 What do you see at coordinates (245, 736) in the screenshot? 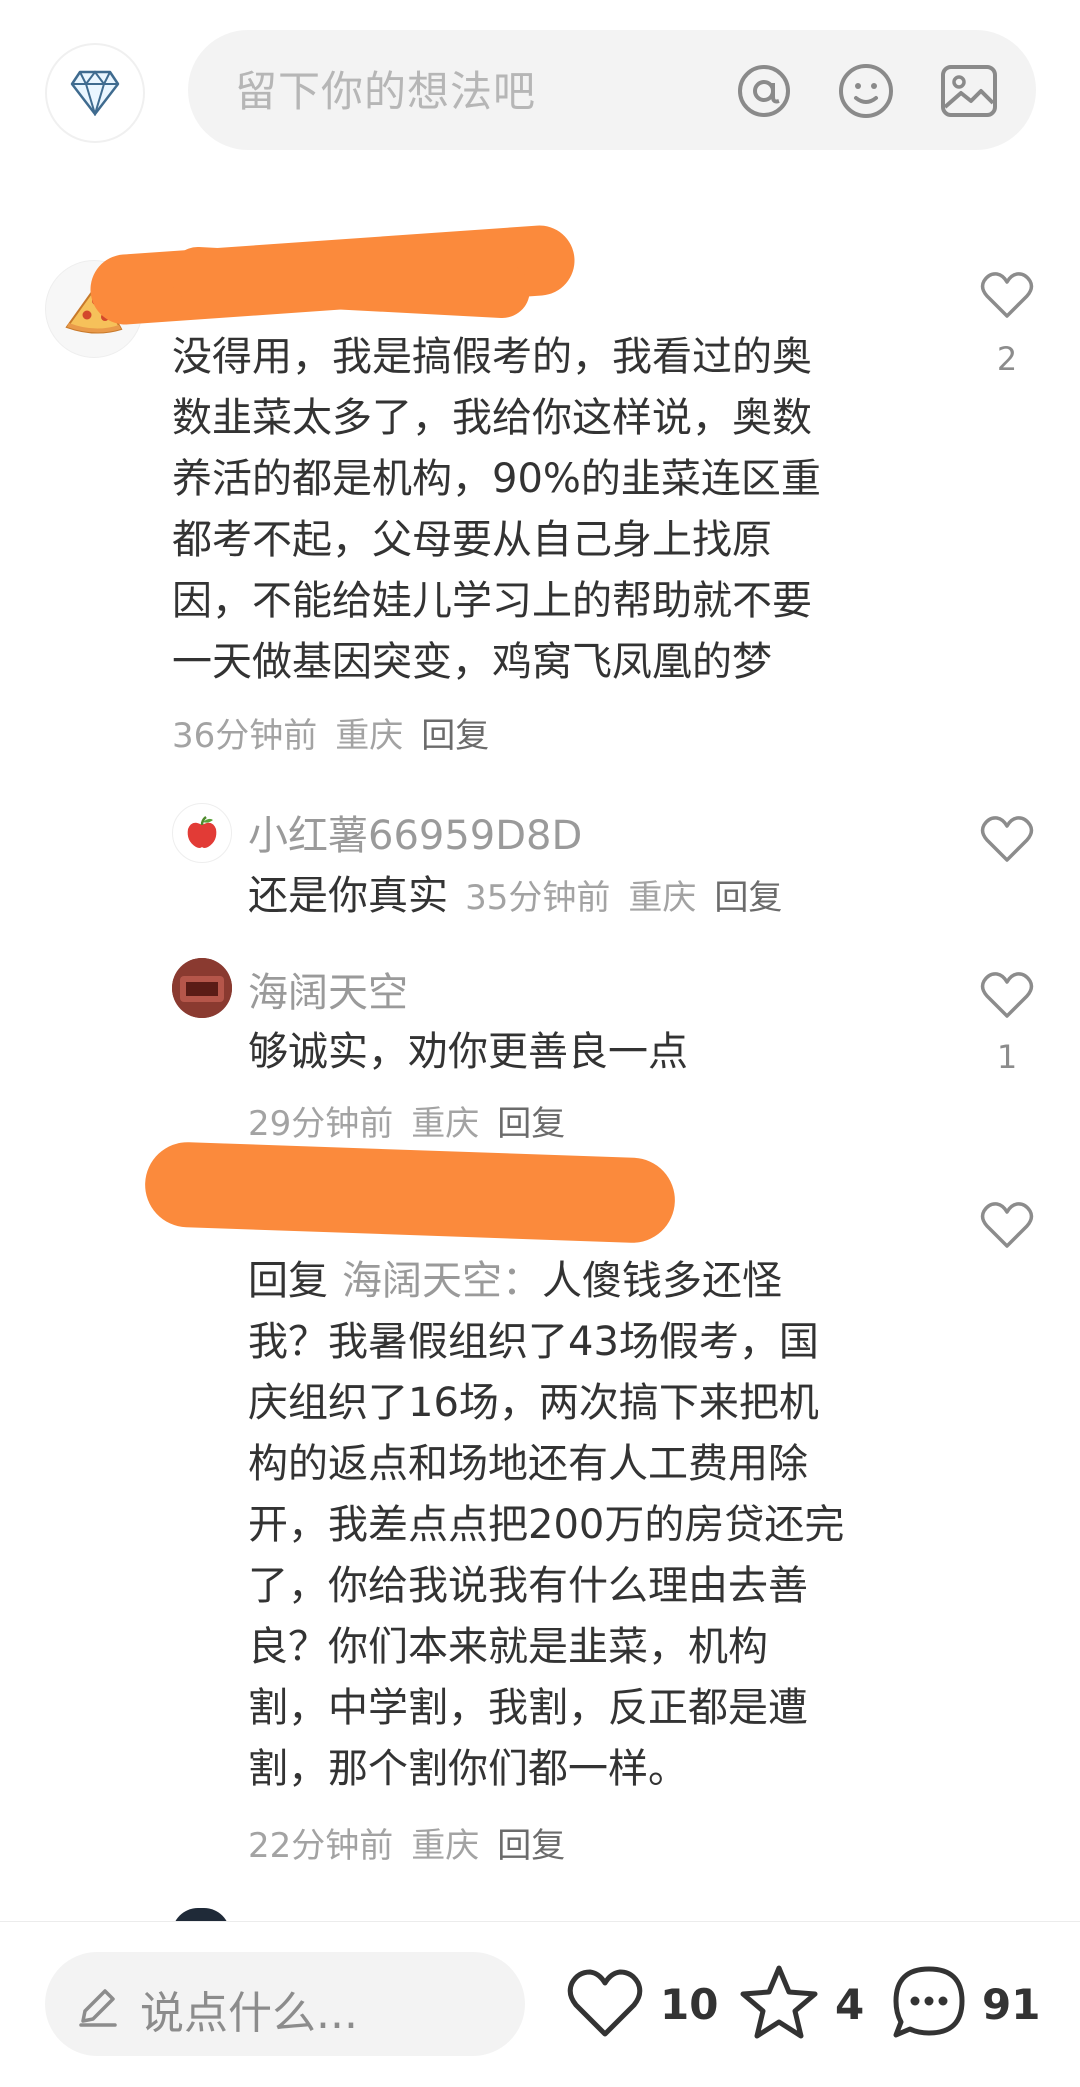
I see `comment-time: 36分钟前` at bounding box center [245, 736].